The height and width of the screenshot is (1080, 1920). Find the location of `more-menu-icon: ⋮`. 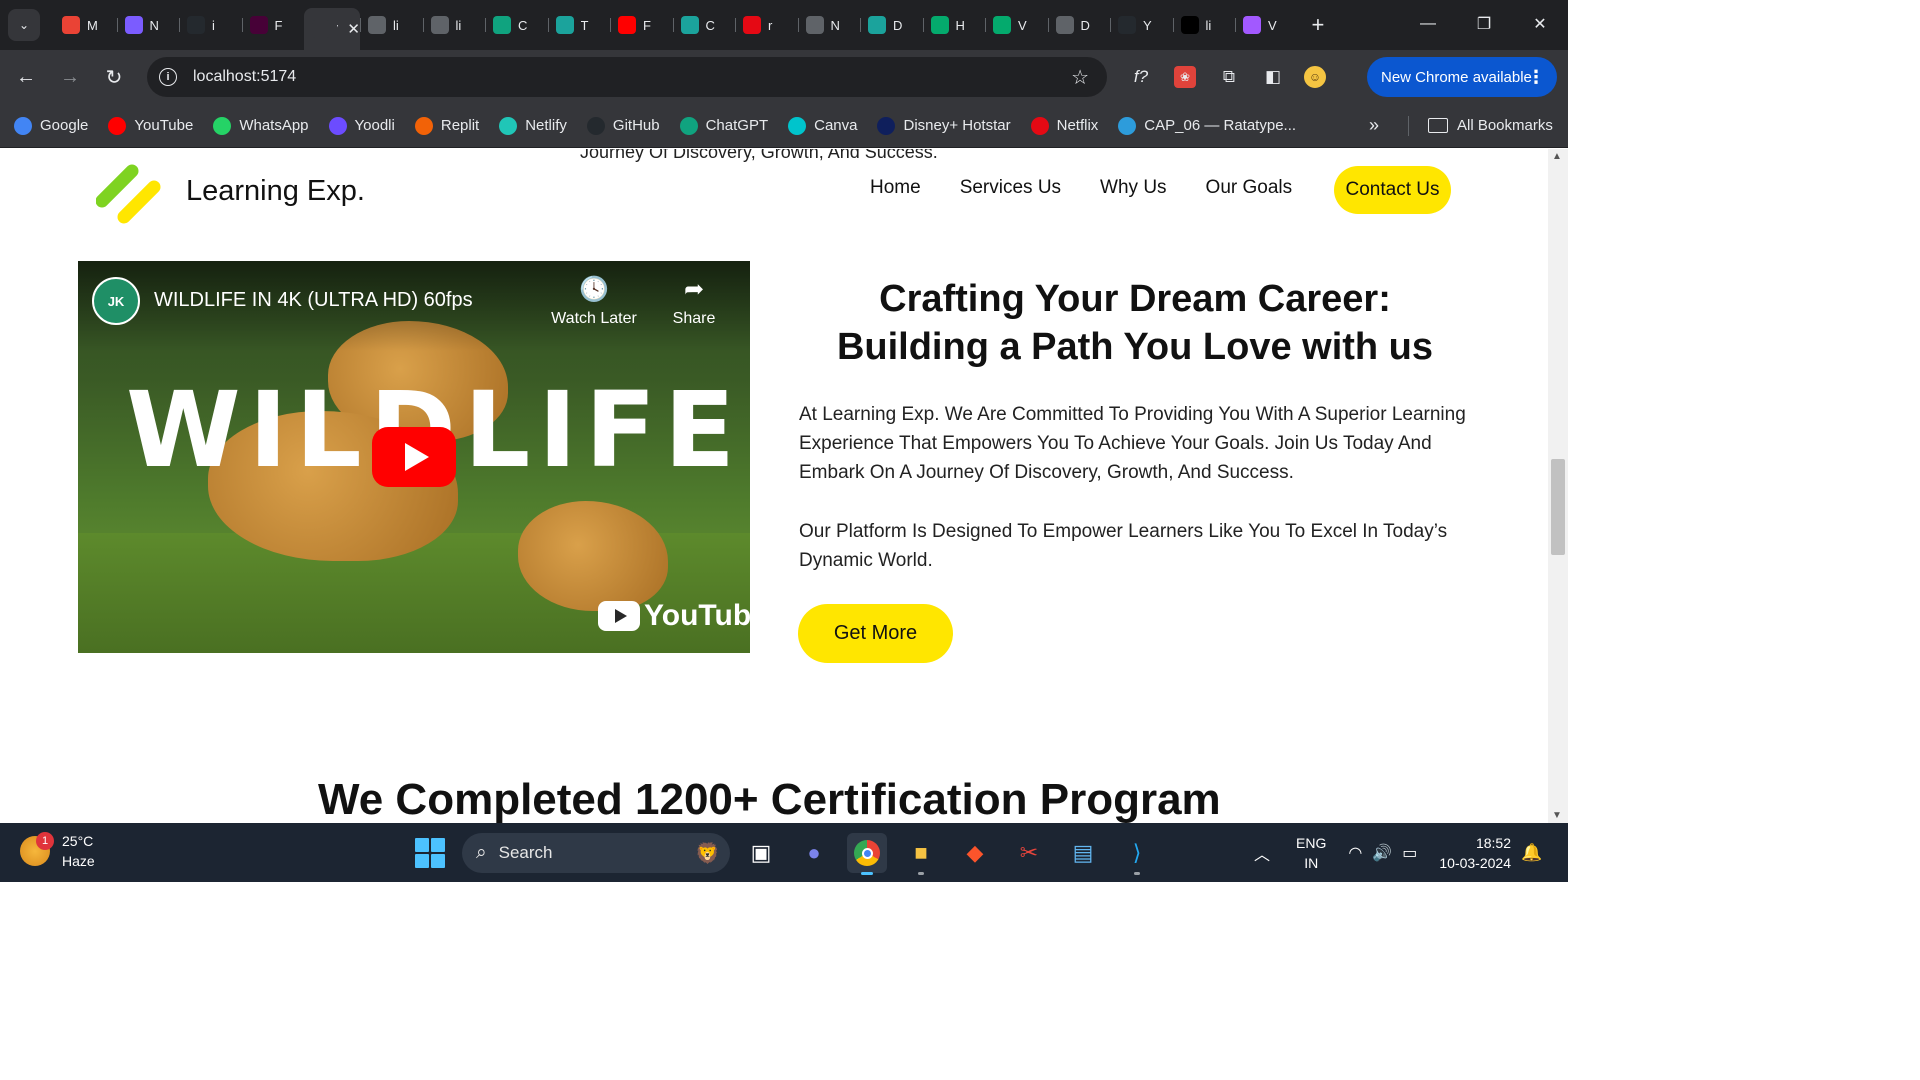

more-menu-icon: ⋮ is located at coordinates (1536, 77).